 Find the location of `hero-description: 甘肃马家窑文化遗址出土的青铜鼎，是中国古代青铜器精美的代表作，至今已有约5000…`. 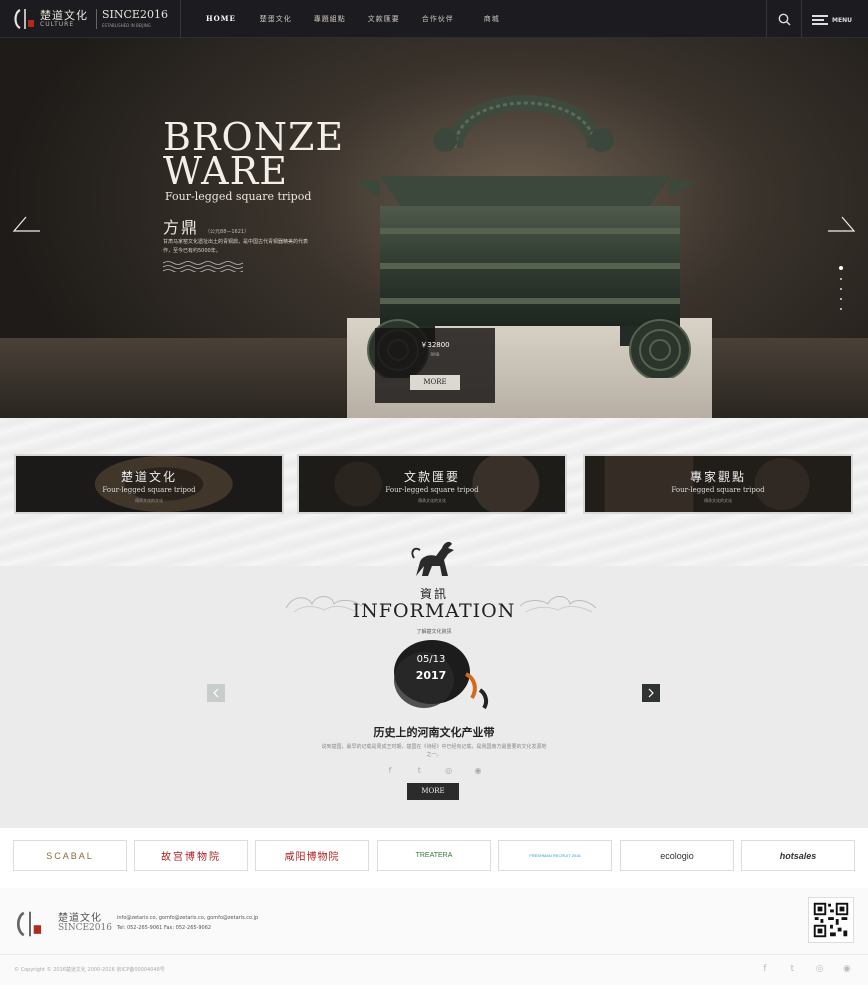

hero-description: 甘肃马家窑文化遗址出土的青铜鼎，是中国古代青铜器精美的代表作，至今已有约5000… is located at coordinates (236, 246).